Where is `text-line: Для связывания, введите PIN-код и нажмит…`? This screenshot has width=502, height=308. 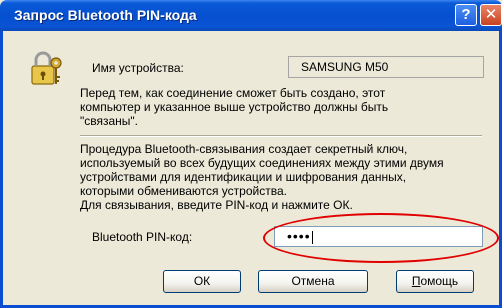
text-line: Для связывания, введите PIN-код и нажмит… is located at coordinates (216, 205).